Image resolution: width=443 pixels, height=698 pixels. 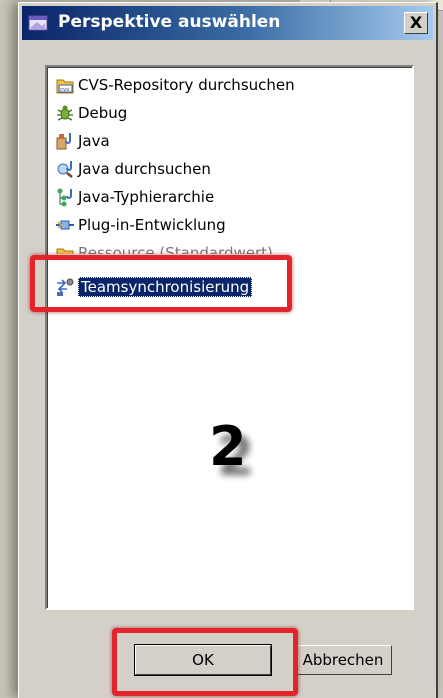 What do you see at coordinates (64, 90) in the screenshot?
I see `svg-text: cvs` at bounding box center [64, 90].